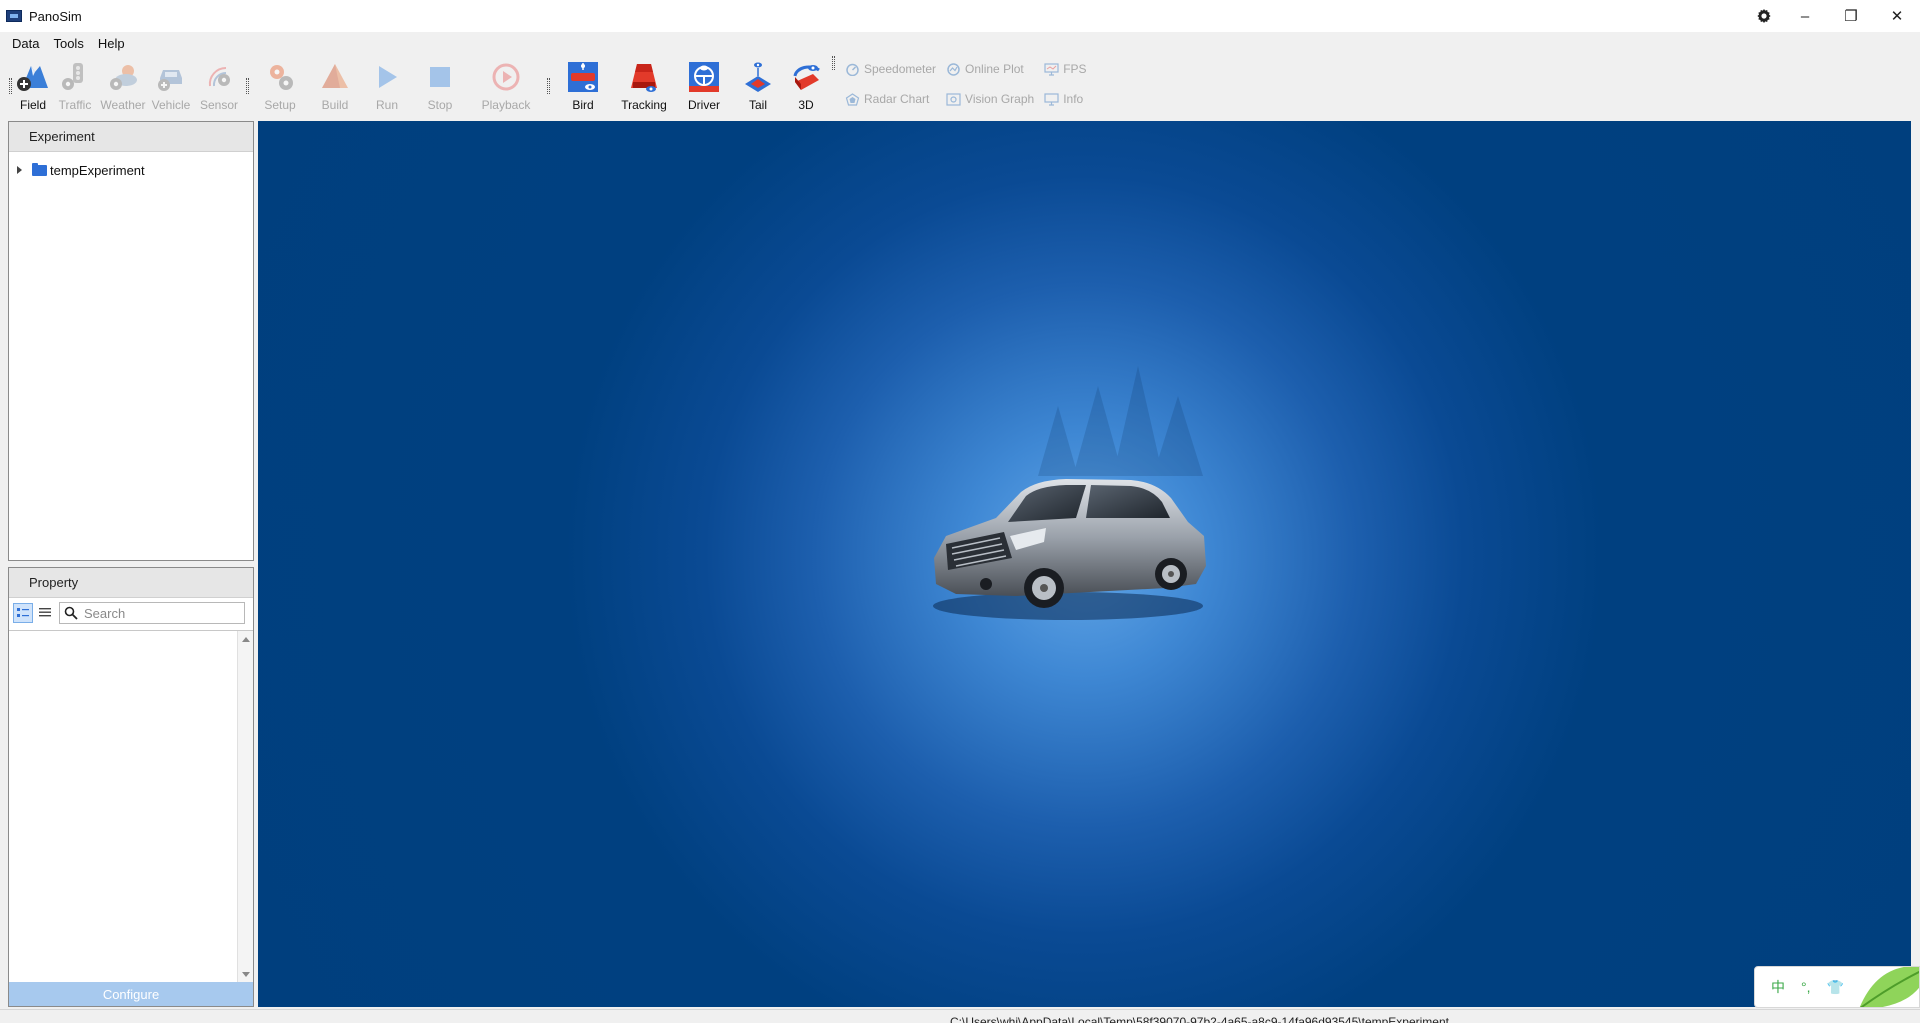  What do you see at coordinates (990, 69) in the screenshot?
I see `online-plot-button: Online Plot` at bounding box center [990, 69].